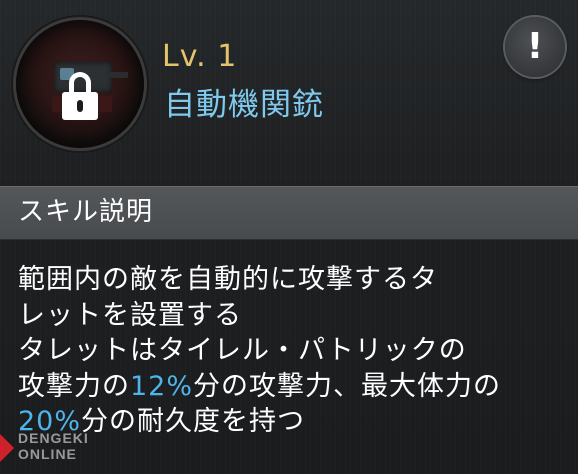 The image size is (578, 474). I want to click on skill-icon, so click(80, 84).